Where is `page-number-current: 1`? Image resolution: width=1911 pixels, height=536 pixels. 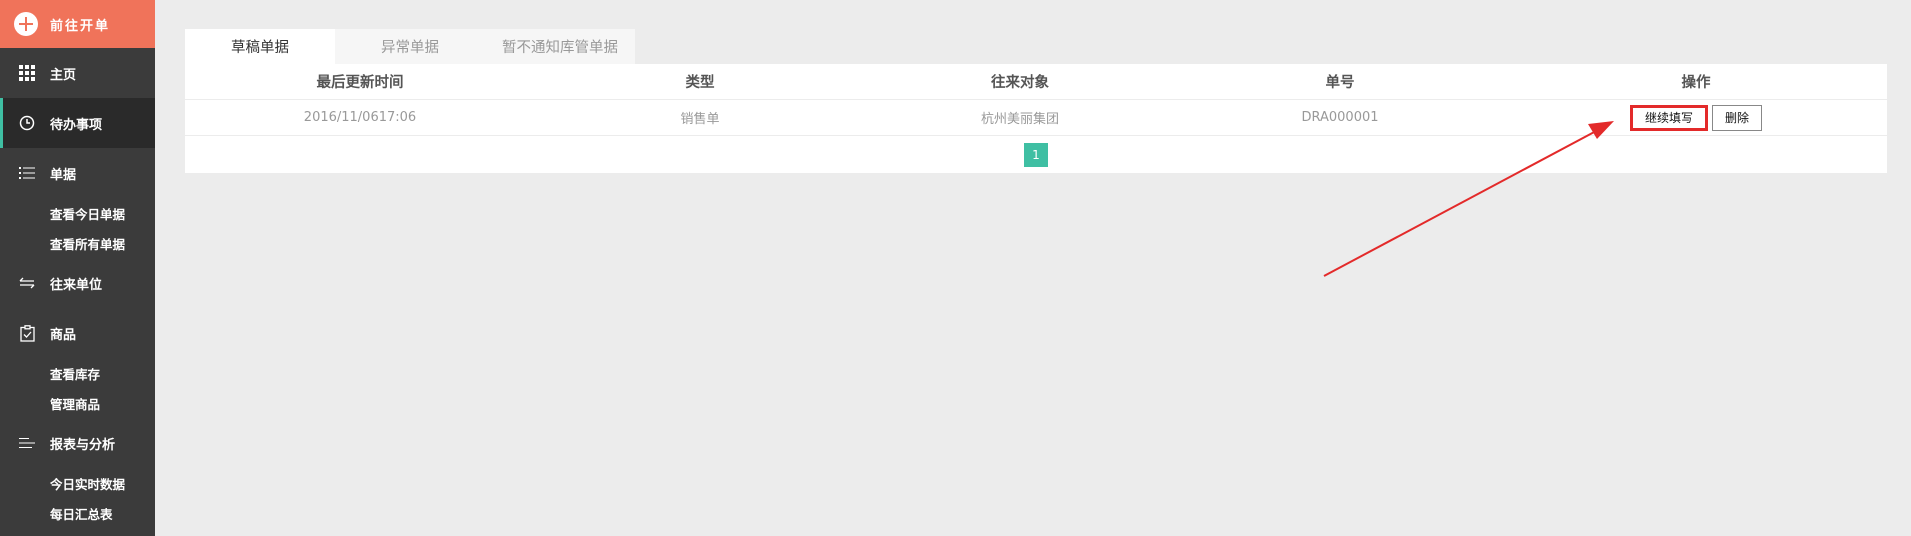
page-number-current: 1 is located at coordinates (1036, 154).